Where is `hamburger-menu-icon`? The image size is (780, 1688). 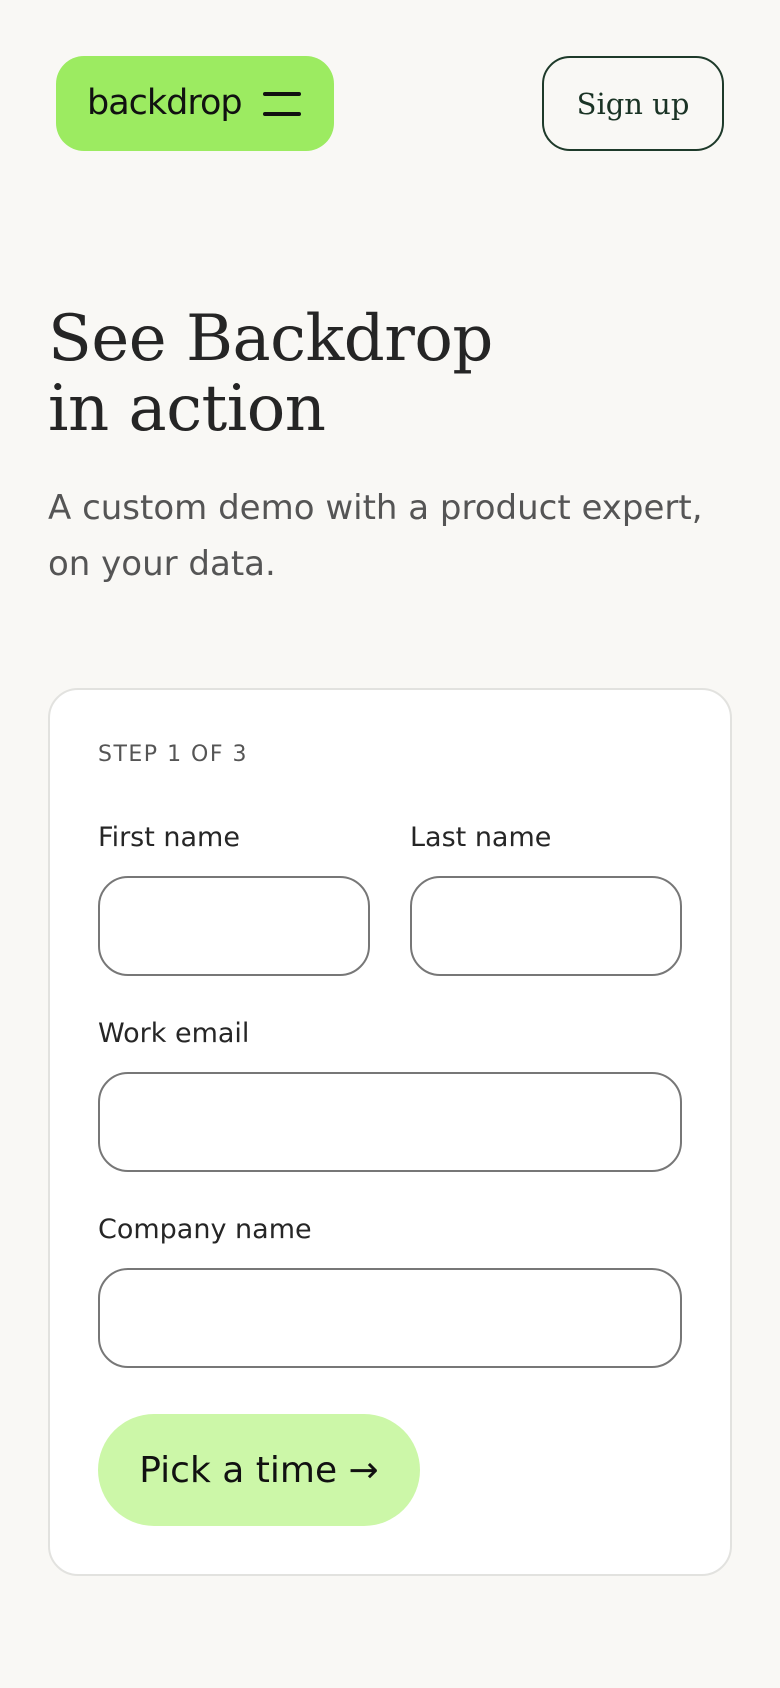
hamburger-menu-icon is located at coordinates (282, 104).